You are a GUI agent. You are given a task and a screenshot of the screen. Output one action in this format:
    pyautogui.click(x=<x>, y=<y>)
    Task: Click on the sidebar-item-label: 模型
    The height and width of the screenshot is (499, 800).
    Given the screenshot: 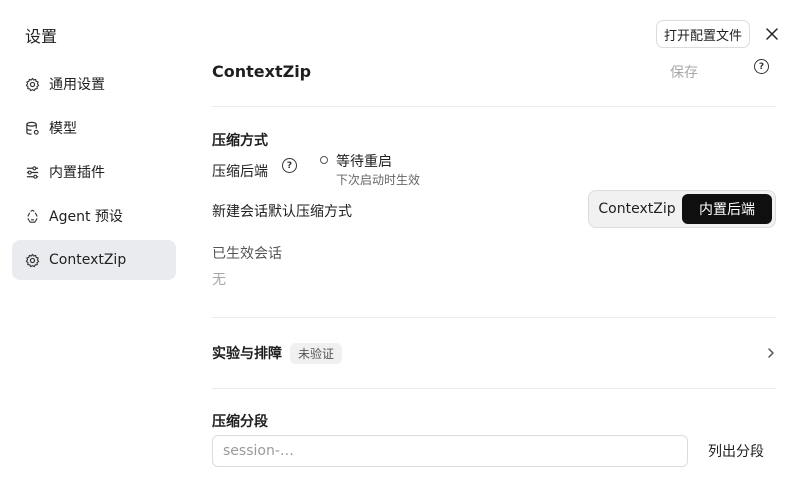 What is the action you would take?
    pyautogui.click(x=63, y=129)
    